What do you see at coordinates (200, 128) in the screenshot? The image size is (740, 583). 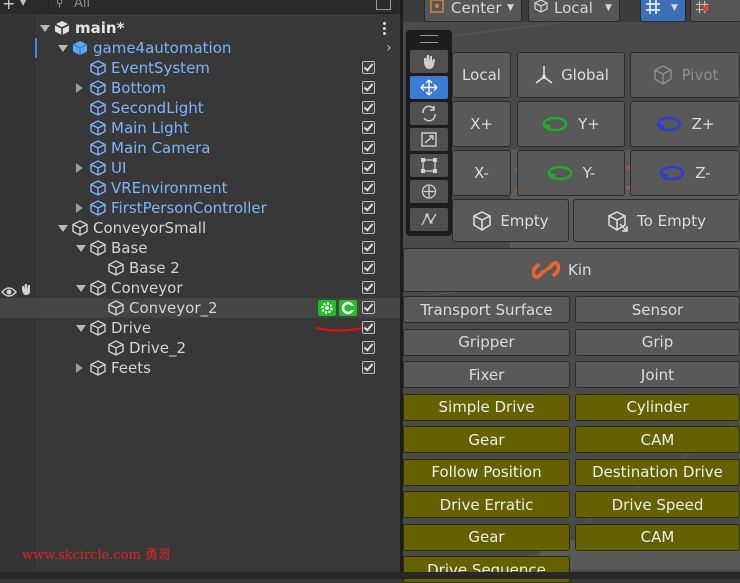 I see `hierarchy-row: Main Light` at bounding box center [200, 128].